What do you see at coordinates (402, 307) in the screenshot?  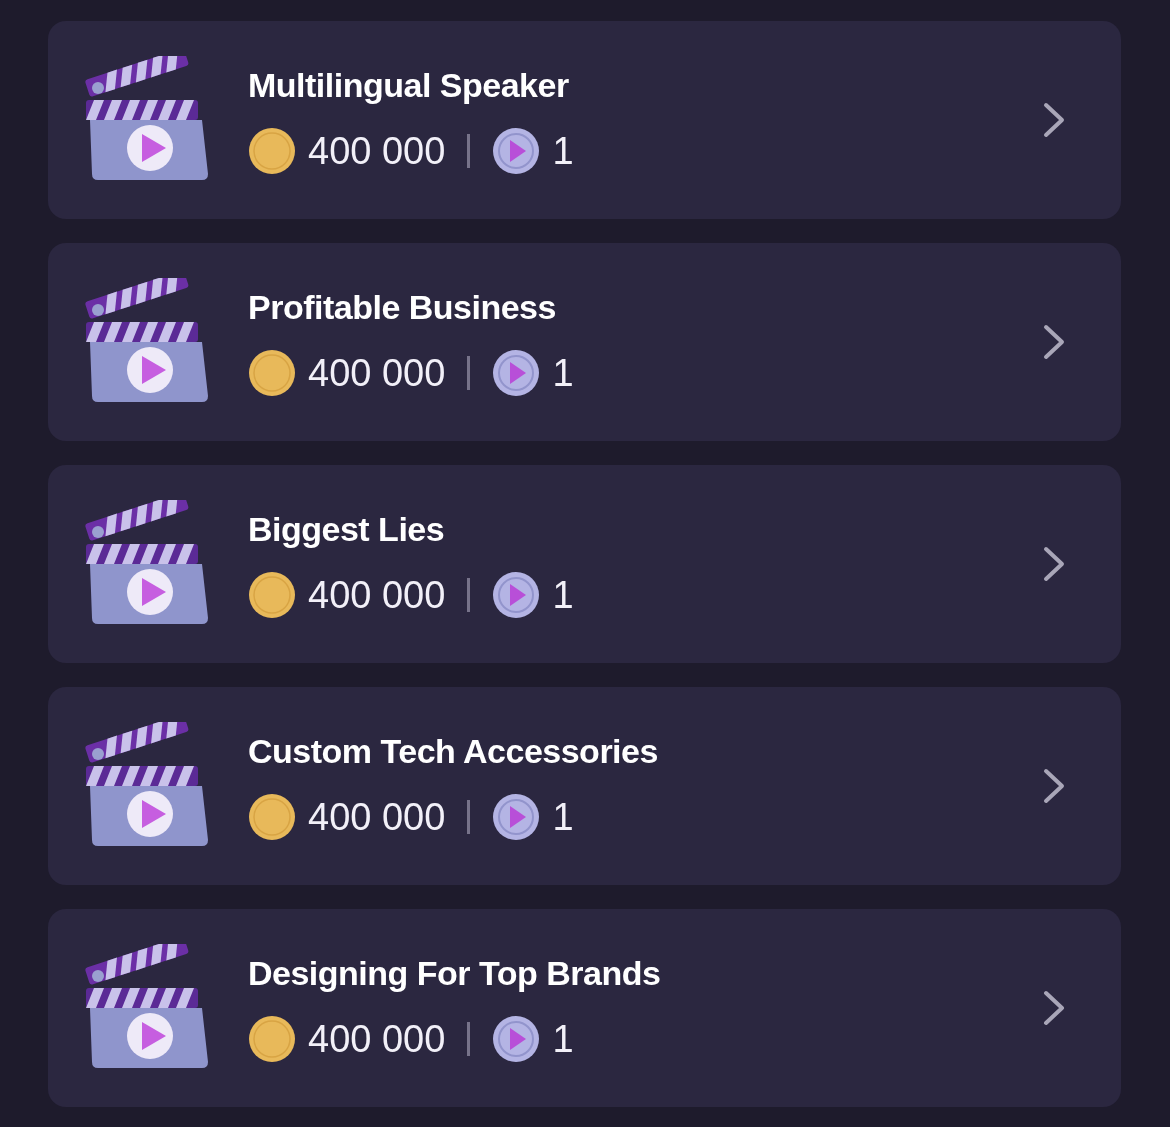 I see `item-title: Profitable Business` at bounding box center [402, 307].